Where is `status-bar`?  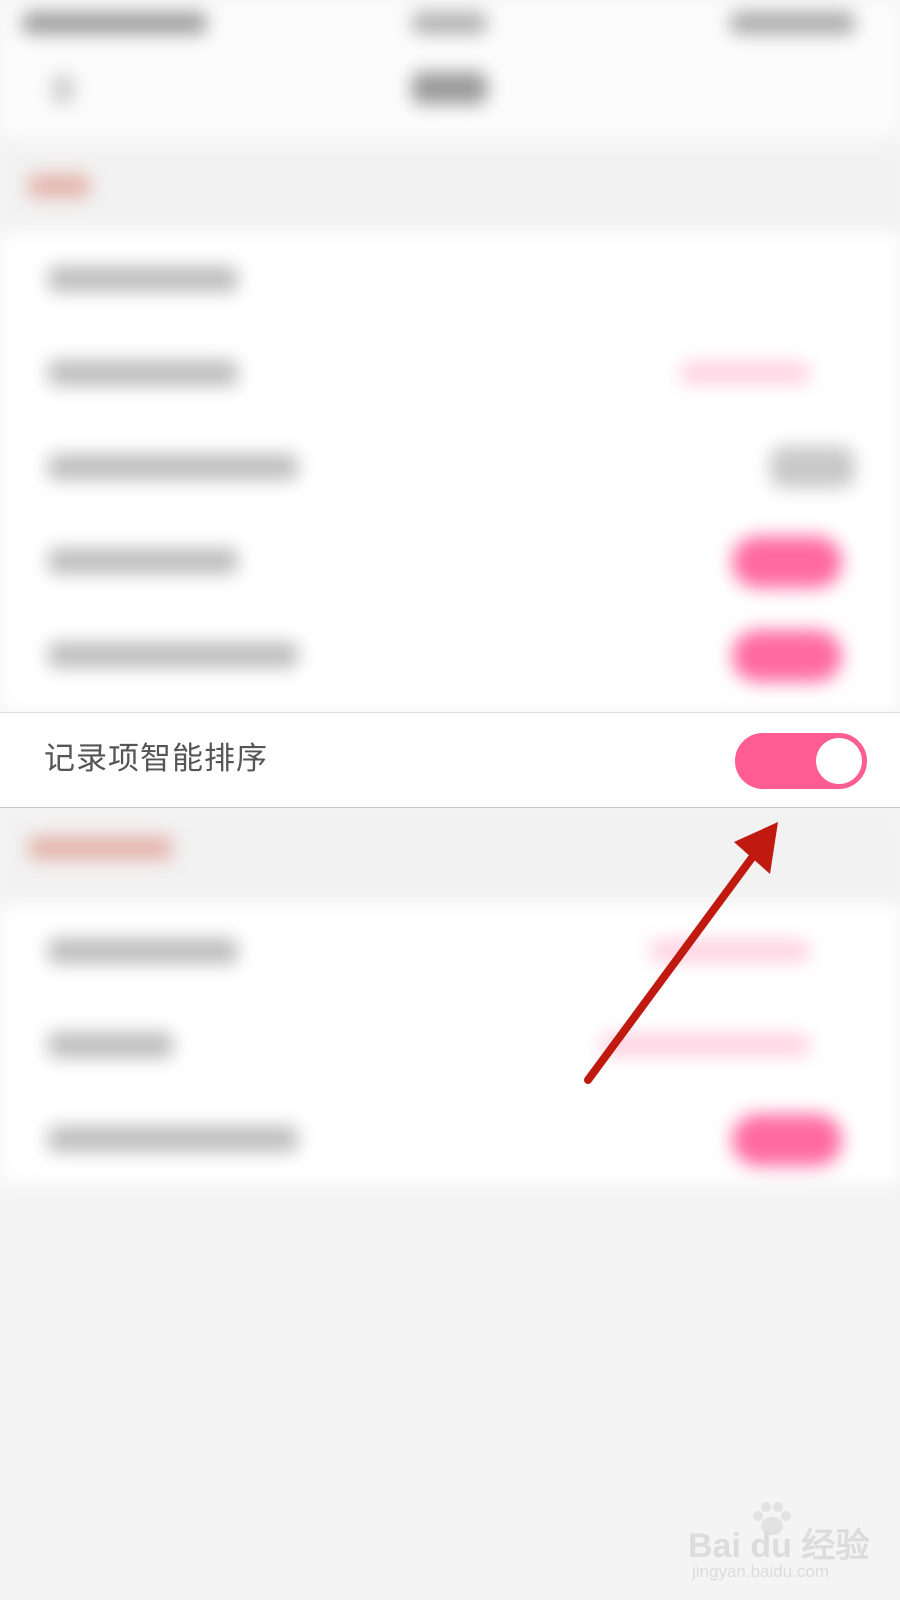 status-bar is located at coordinates (450, 24).